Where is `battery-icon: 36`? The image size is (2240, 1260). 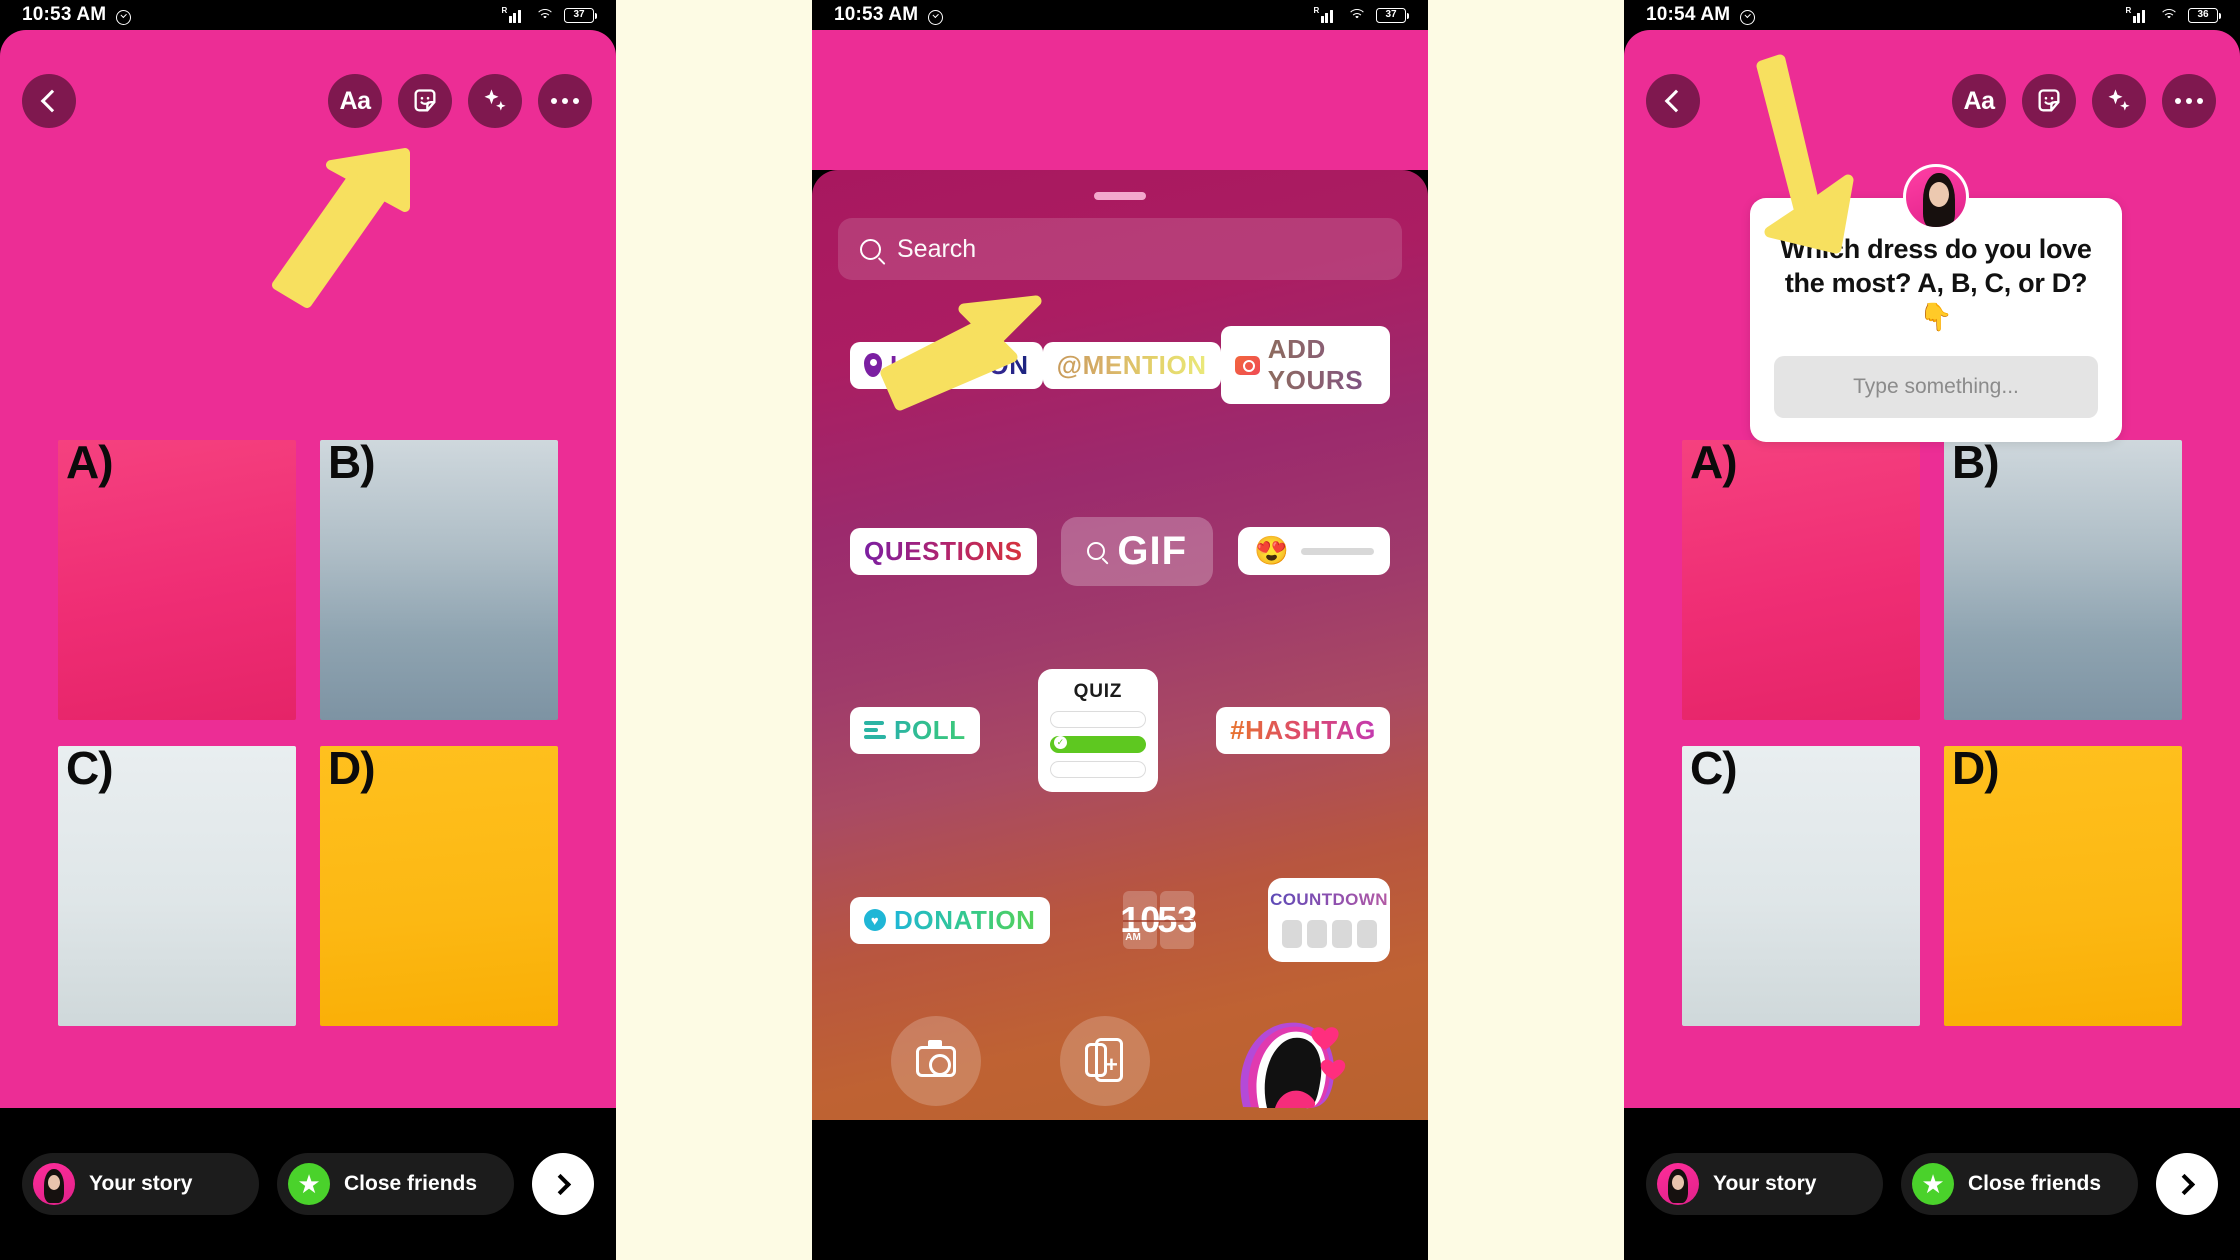
battery-icon: 36 is located at coordinates (2204, 15).